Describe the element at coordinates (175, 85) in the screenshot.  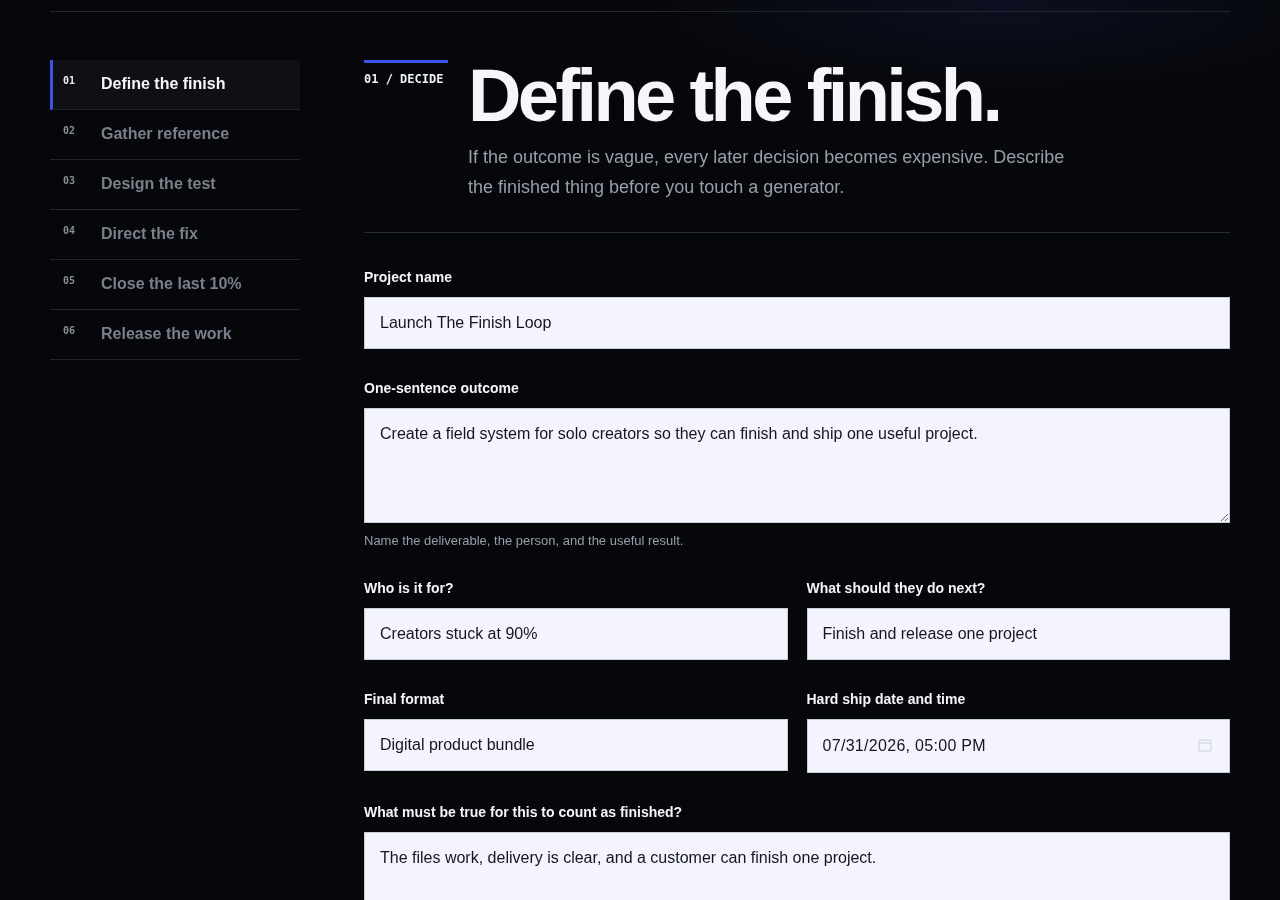
I see `step-nav-item: 01 Define the finish` at that location.